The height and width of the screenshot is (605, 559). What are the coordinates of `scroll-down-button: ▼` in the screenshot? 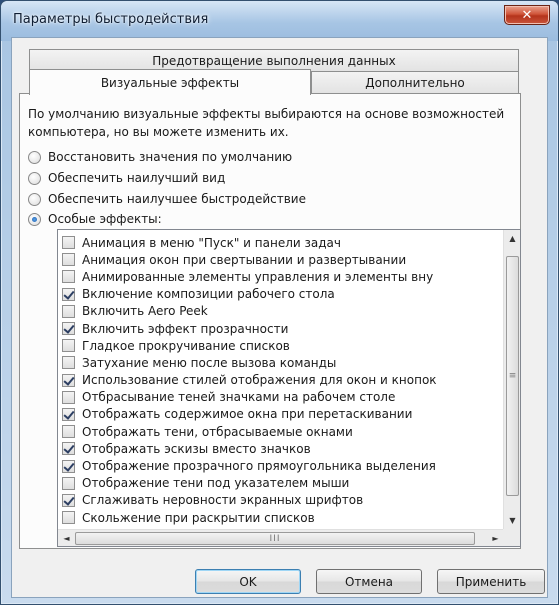 It's located at (512, 520).